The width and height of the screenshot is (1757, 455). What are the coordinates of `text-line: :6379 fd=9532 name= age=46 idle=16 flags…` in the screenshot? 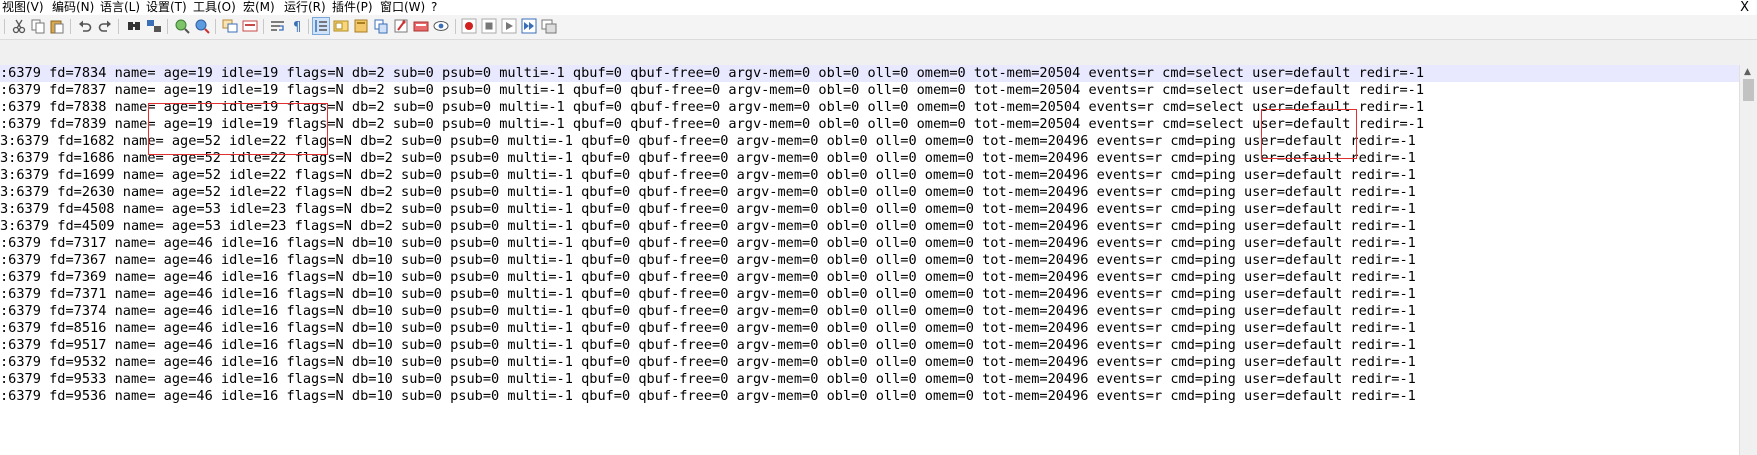 It's located at (708, 362).